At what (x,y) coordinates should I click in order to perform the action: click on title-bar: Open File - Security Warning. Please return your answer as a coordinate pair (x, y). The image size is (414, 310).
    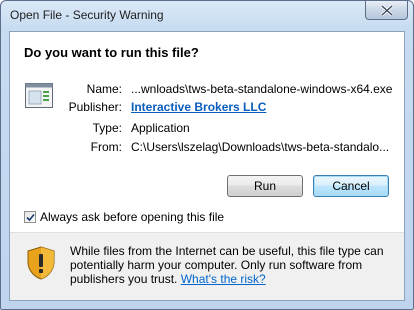
    Looking at the image, I should click on (207, 16).